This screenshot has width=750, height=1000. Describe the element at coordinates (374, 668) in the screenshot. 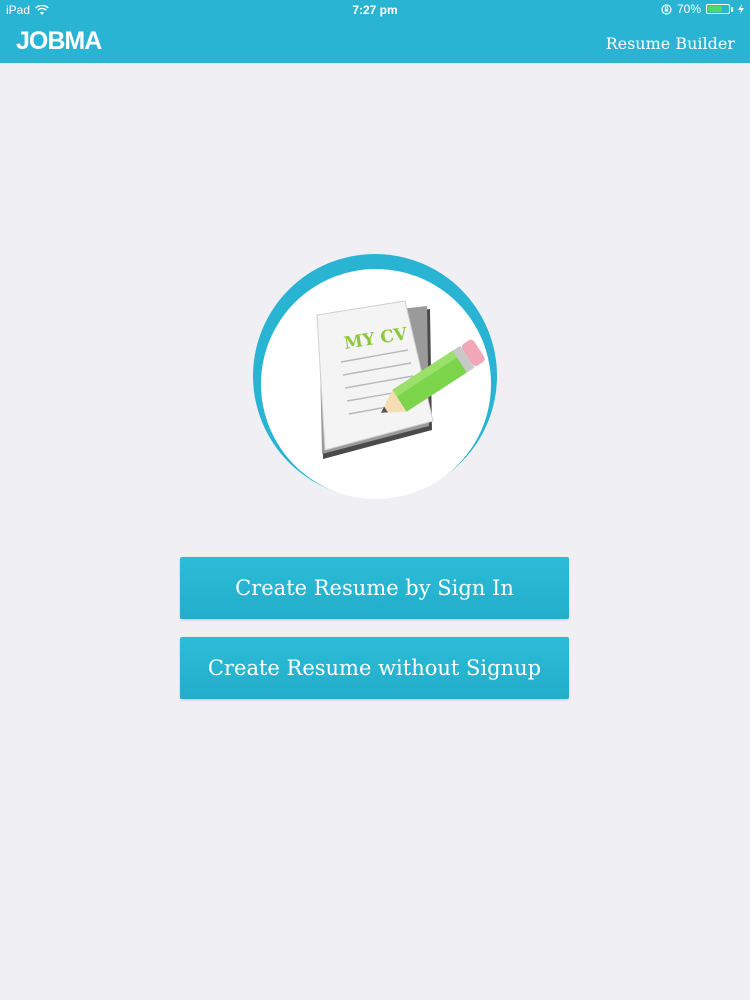

I see `create-resume-without-signup-button: Create Resume without Signup` at that location.